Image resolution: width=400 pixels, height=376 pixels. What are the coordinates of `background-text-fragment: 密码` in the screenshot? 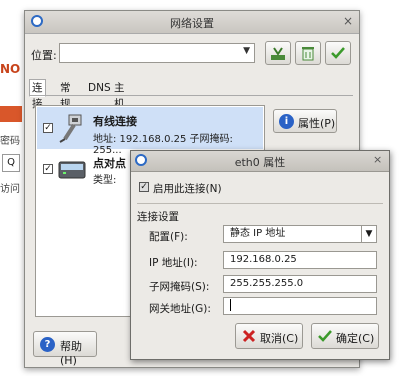 It's located at (10, 141).